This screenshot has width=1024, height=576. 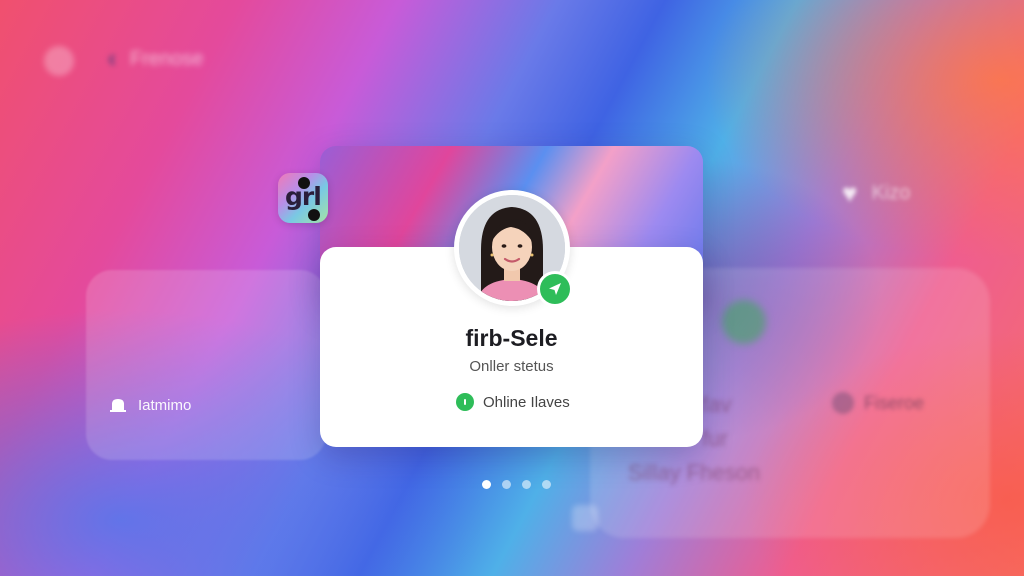 What do you see at coordinates (314, 215) in the screenshot?
I see `logo-dot-bottom` at bounding box center [314, 215].